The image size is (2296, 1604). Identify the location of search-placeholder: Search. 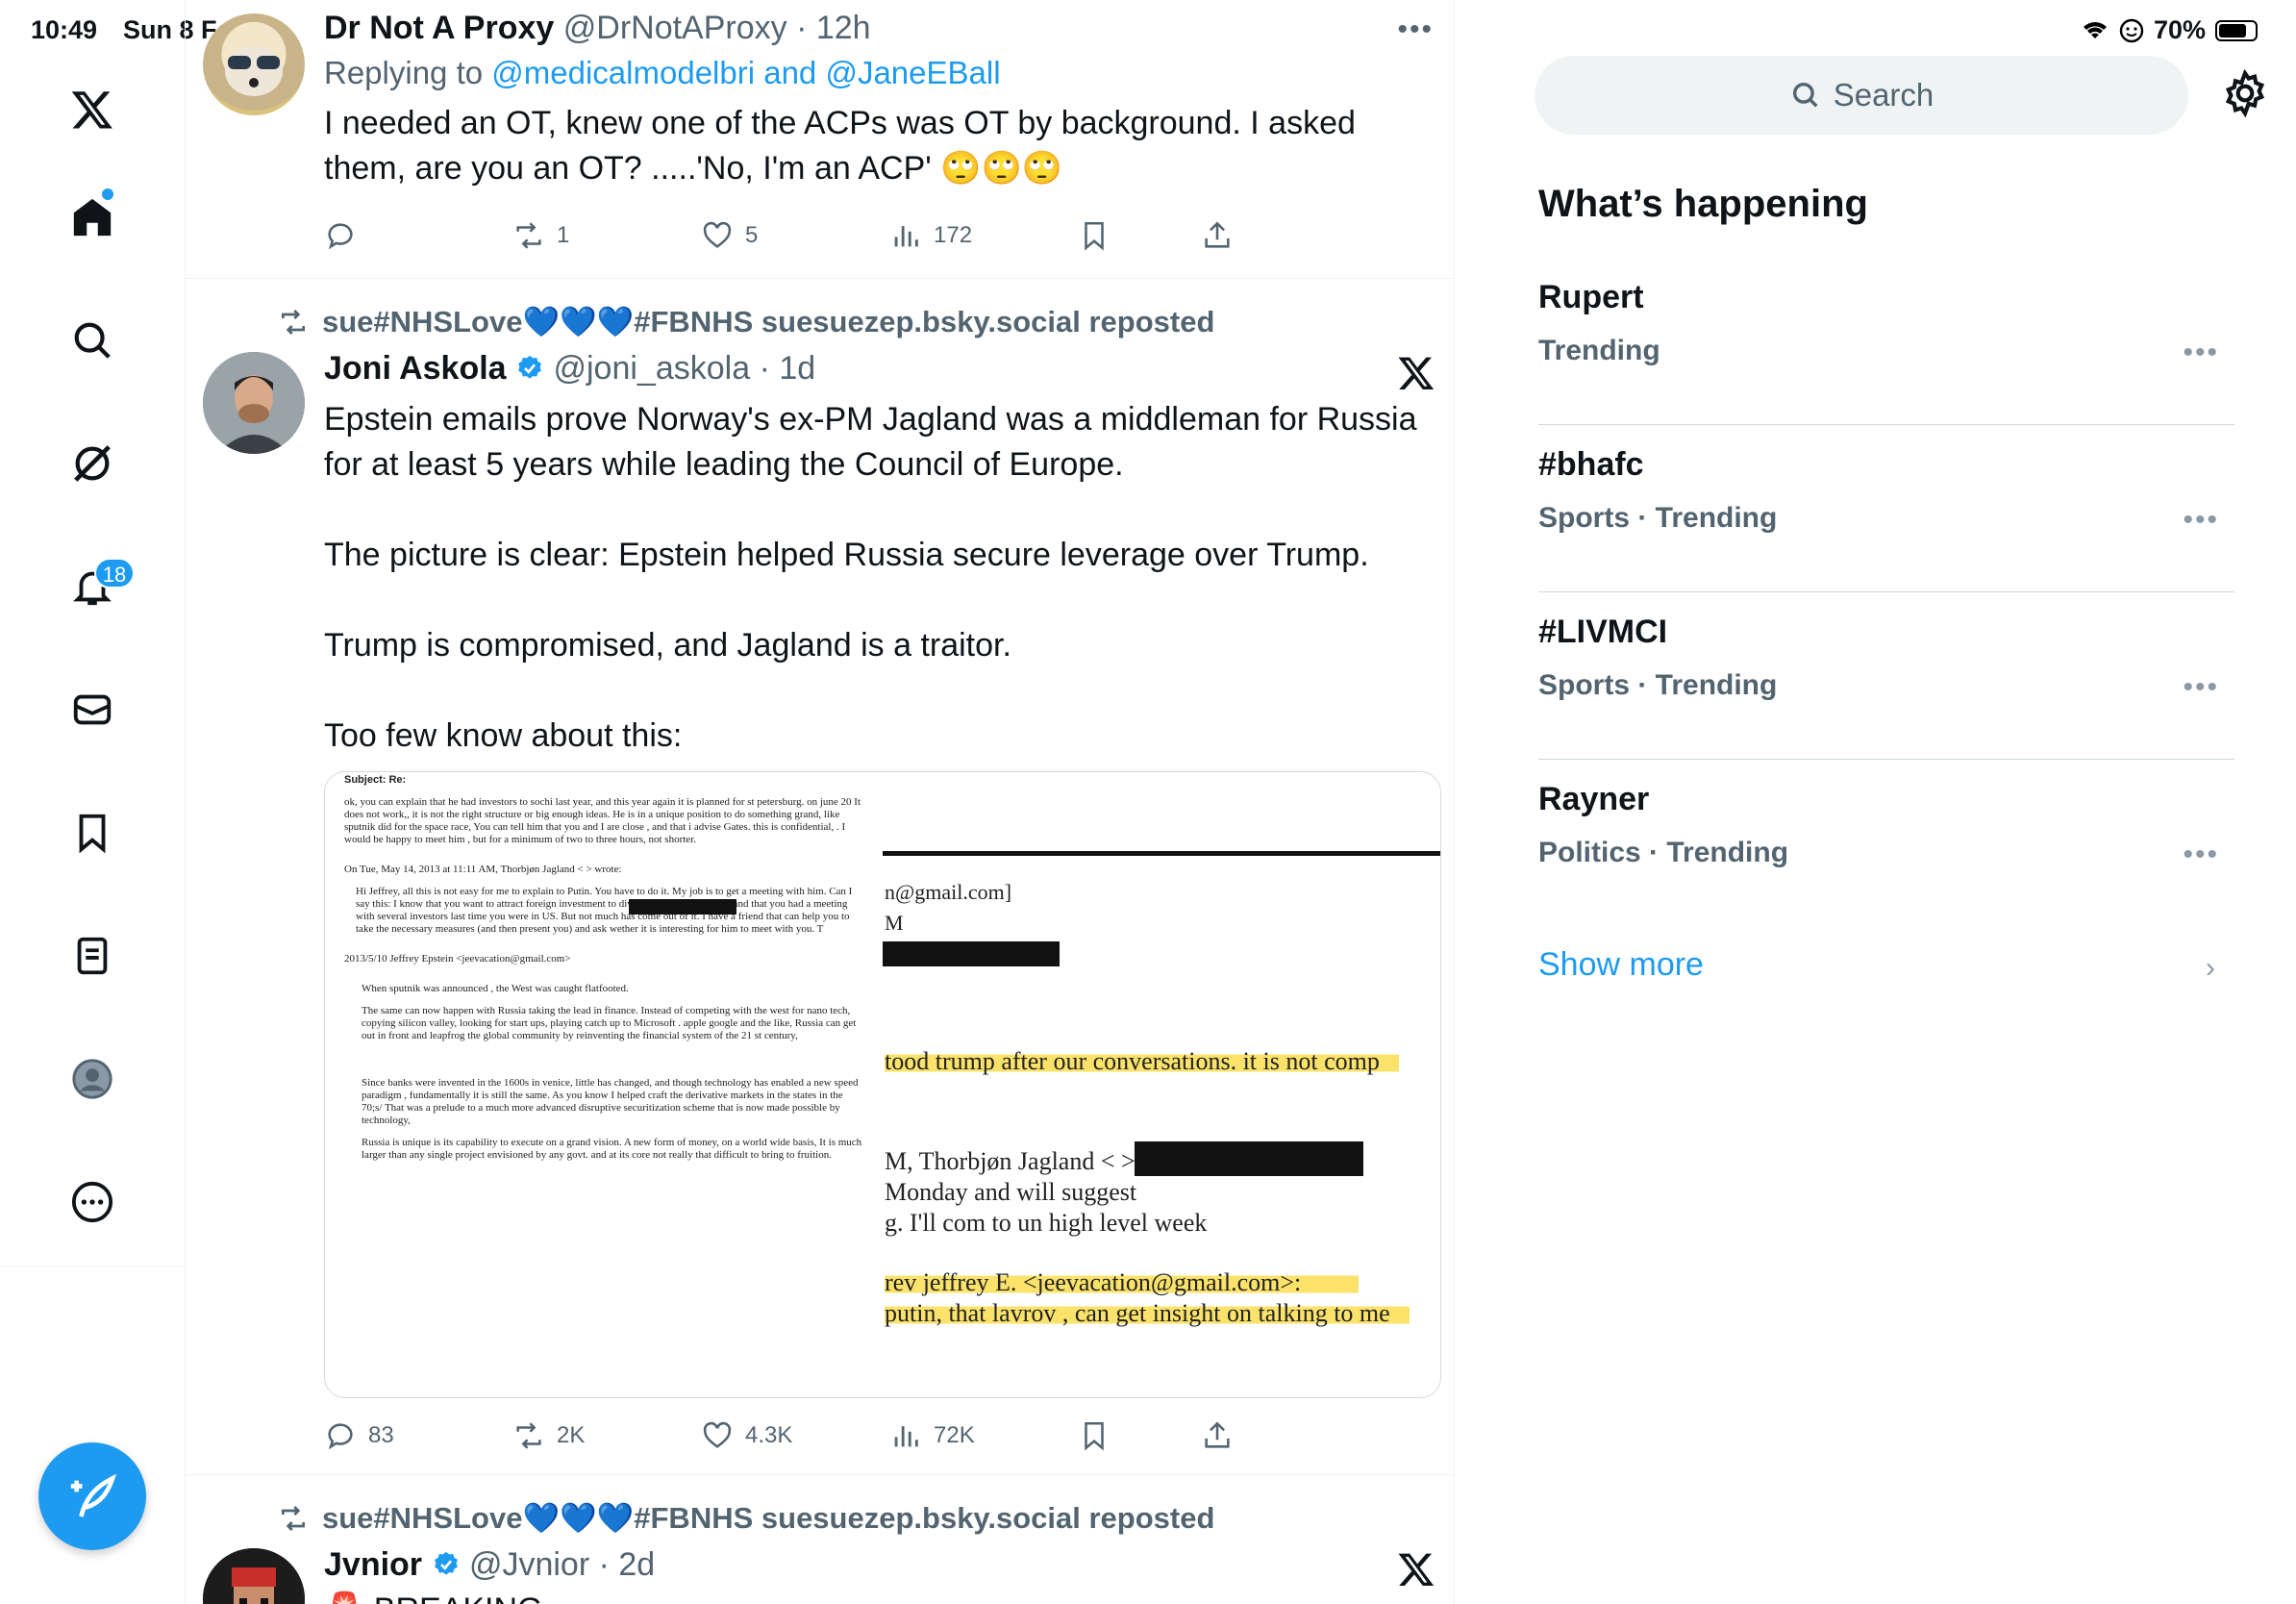
(1883, 95).